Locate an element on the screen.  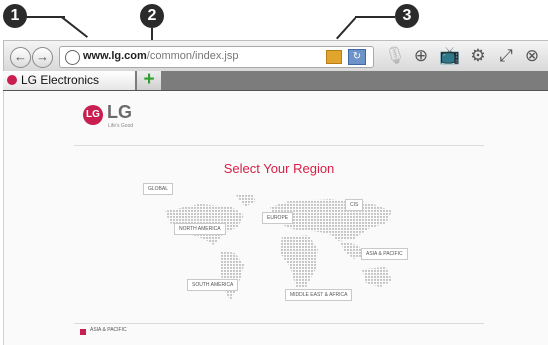
back-arrow-icon: ← is located at coordinates (20, 56).